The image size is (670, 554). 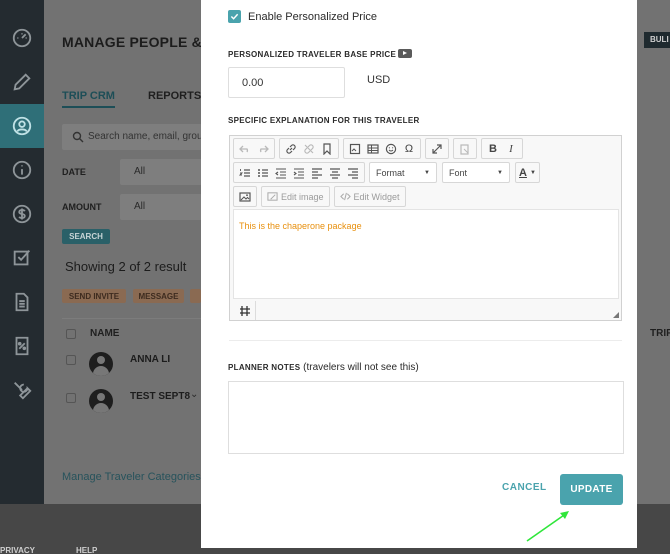 What do you see at coordinates (426, 310) in the screenshot?
I see `editor-footer` at bounding box center [426, 310].